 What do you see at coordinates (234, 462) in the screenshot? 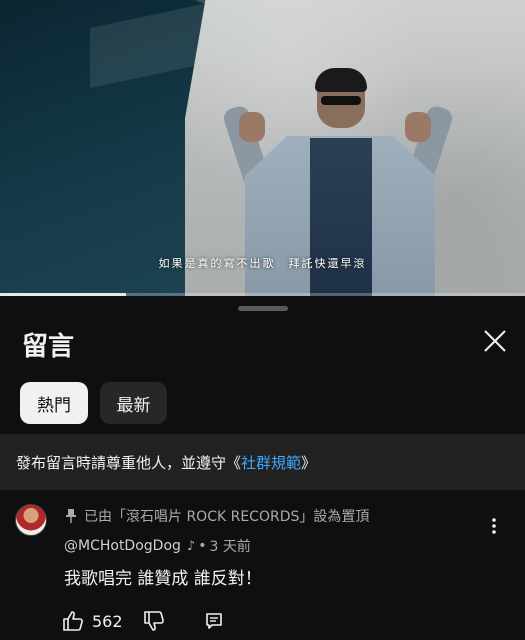
I see `notice-bracket-open: 《` at bounding box center [234, 462].